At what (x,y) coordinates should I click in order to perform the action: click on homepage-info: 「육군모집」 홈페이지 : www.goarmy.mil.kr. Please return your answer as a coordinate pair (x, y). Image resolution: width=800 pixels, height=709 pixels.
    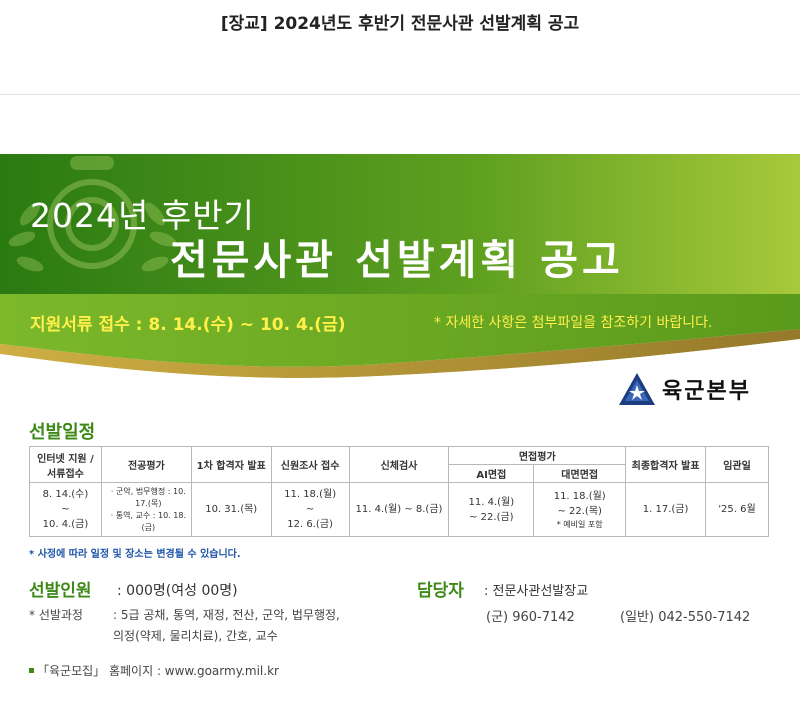
    Looking at the image, I should click on (154, 670).